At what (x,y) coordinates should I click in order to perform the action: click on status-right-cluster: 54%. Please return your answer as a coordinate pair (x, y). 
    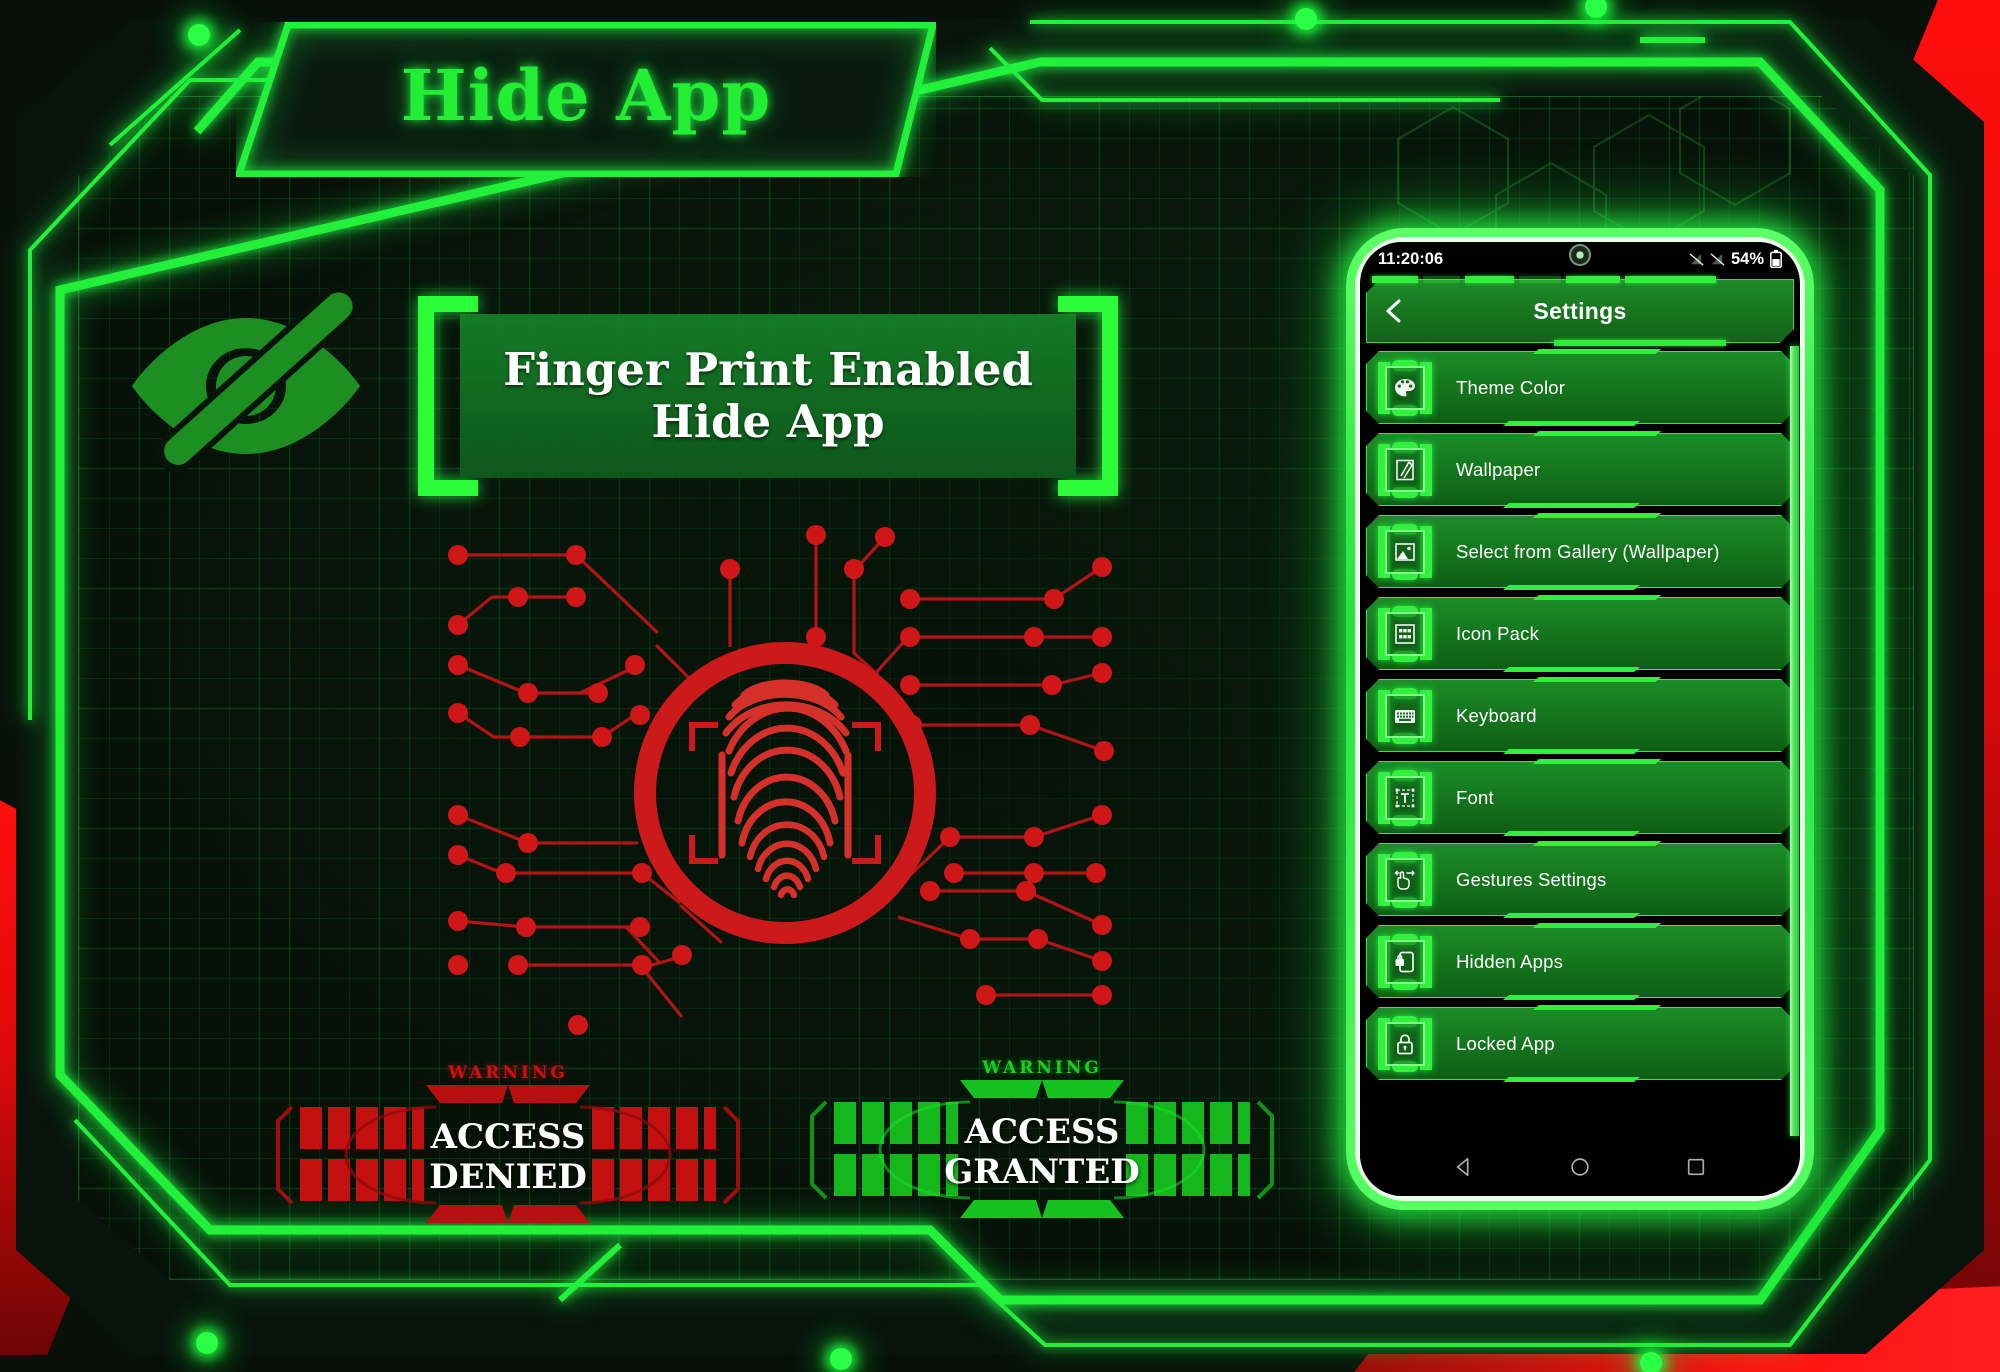
    Looking at the image, I should click on (1735, 259).